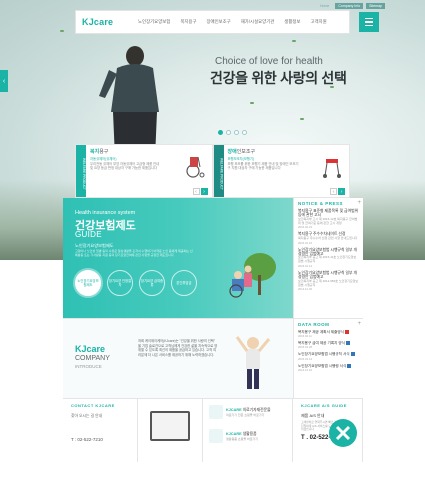  Describe the element at coordinates (88, 234) in the screenshot. I see `insurance-guide-label: GUIDE` at that location.